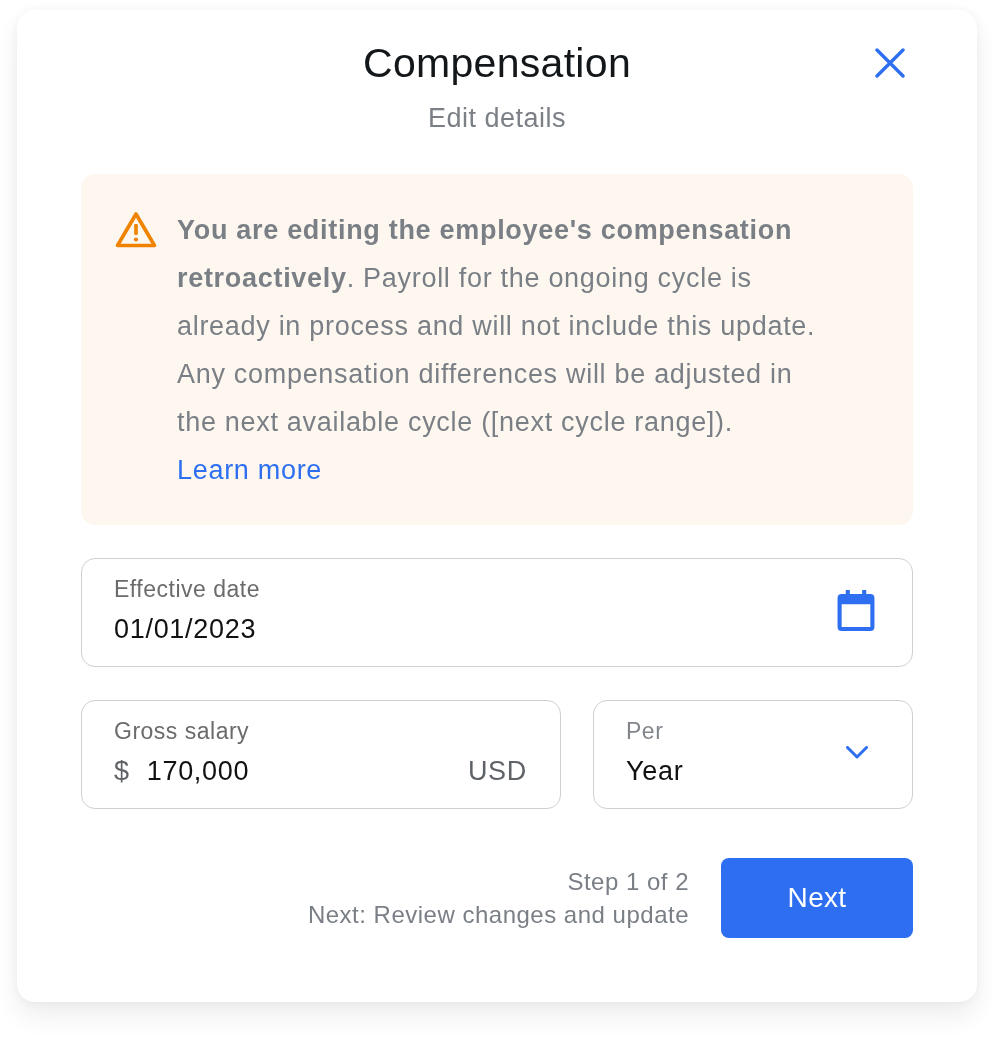 Image resolution: width=993 pixels, height=1040 pixels. What do you see at coordinates (655, 771) in the screenshot?
I see `select-value: Year` at bounding box center [655, 771].